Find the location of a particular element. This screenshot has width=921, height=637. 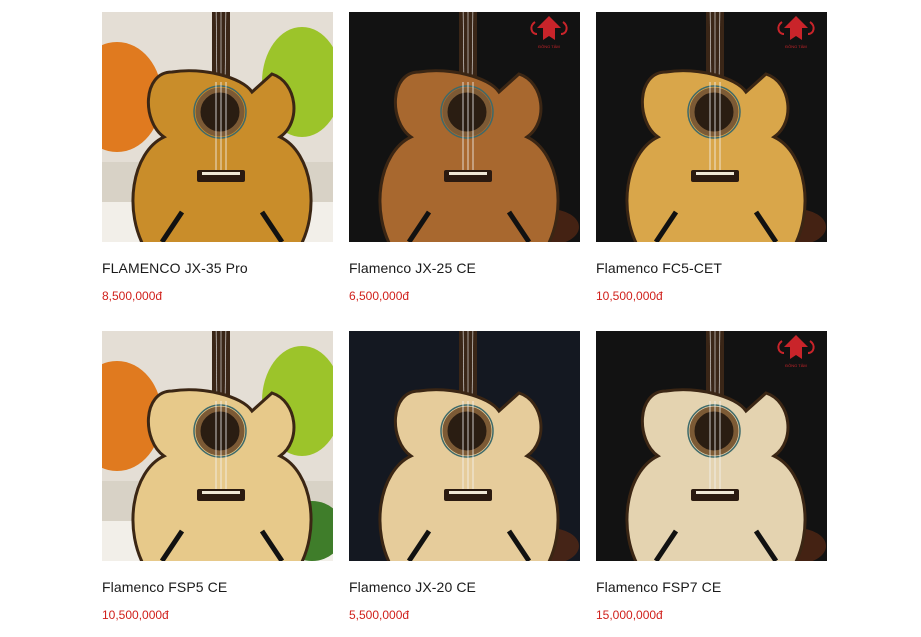

product-card: FLAMENCO JX-35 Pro 8,500,000đ is located at coordinates (217, 157).